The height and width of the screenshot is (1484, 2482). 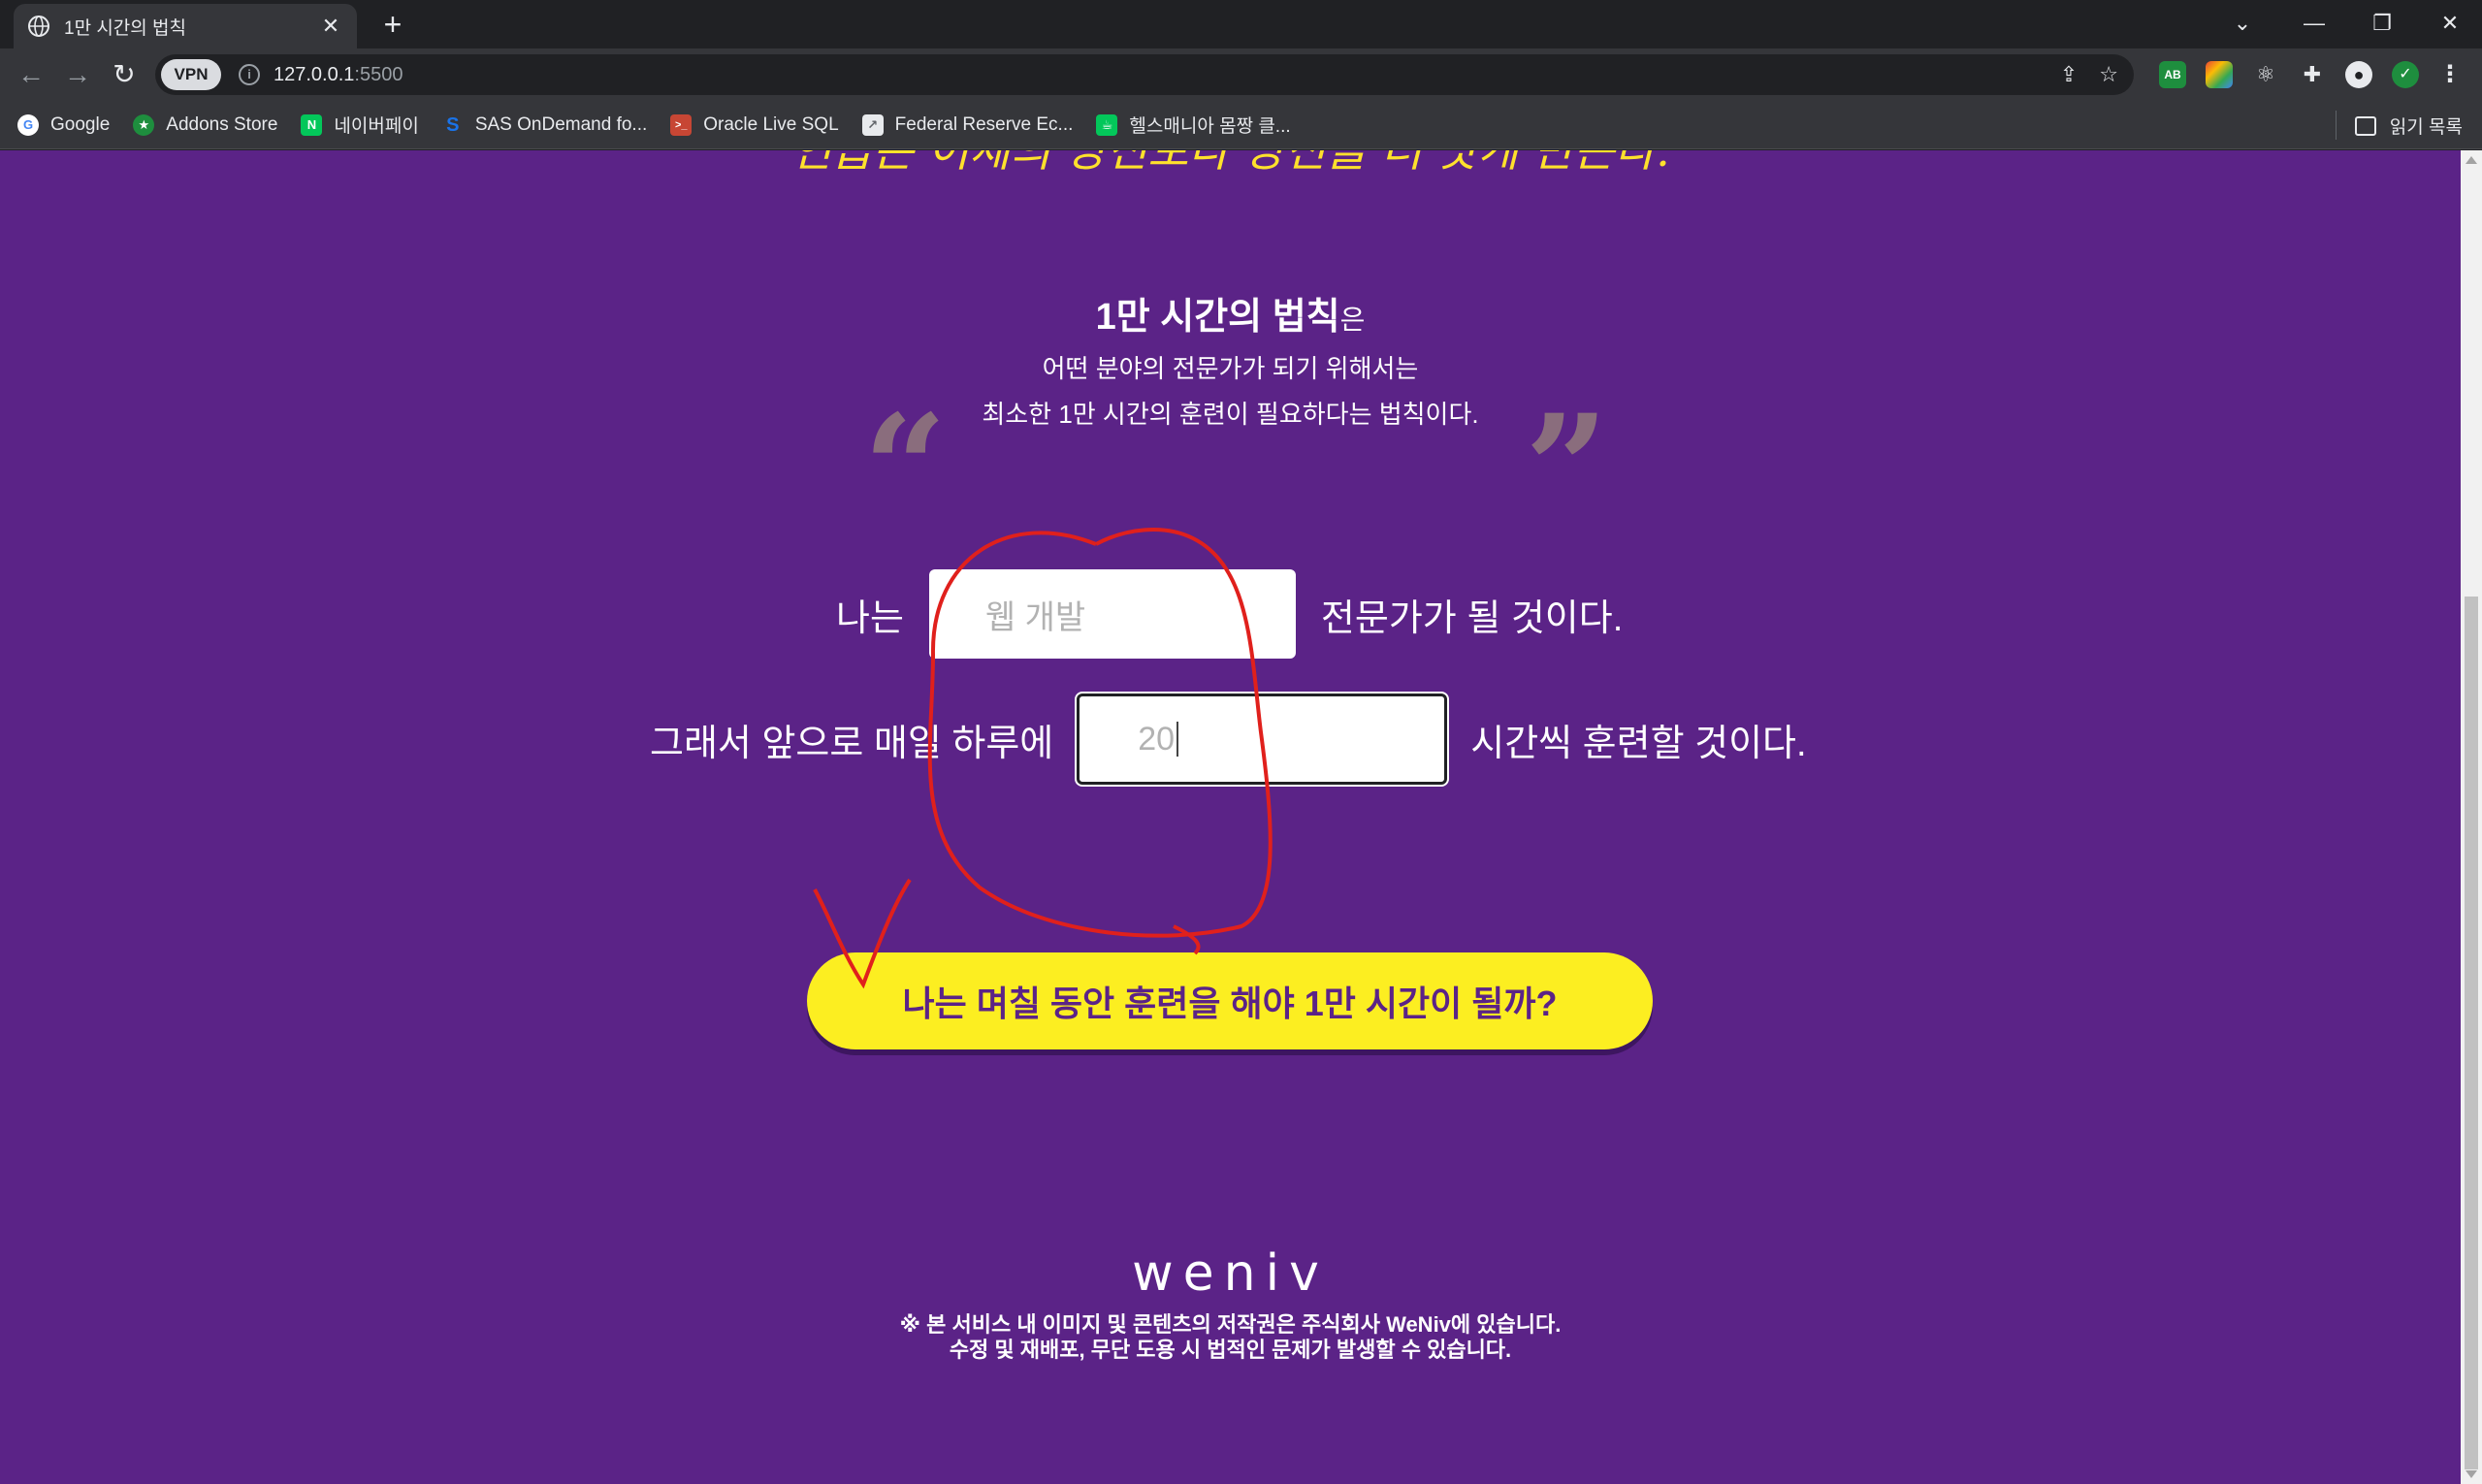 I want to click on reading-list-label: 읽기 목록, so click(x=2426, y=127).